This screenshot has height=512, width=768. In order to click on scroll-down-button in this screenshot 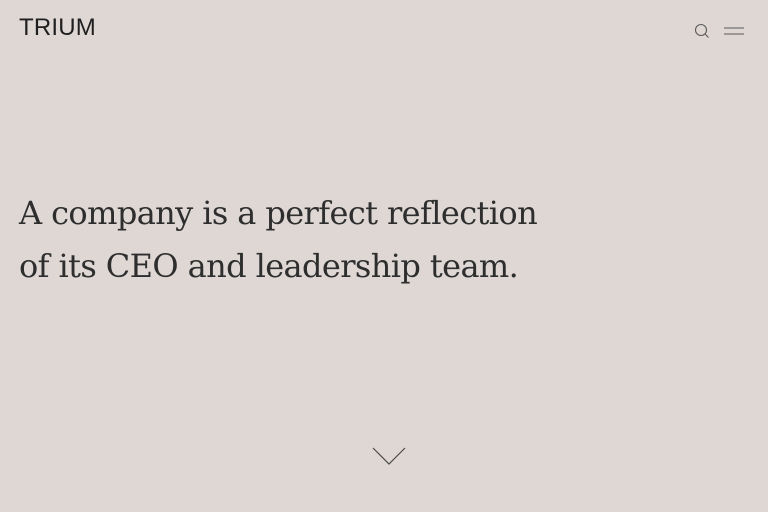, I will do `click(389, 458)`.